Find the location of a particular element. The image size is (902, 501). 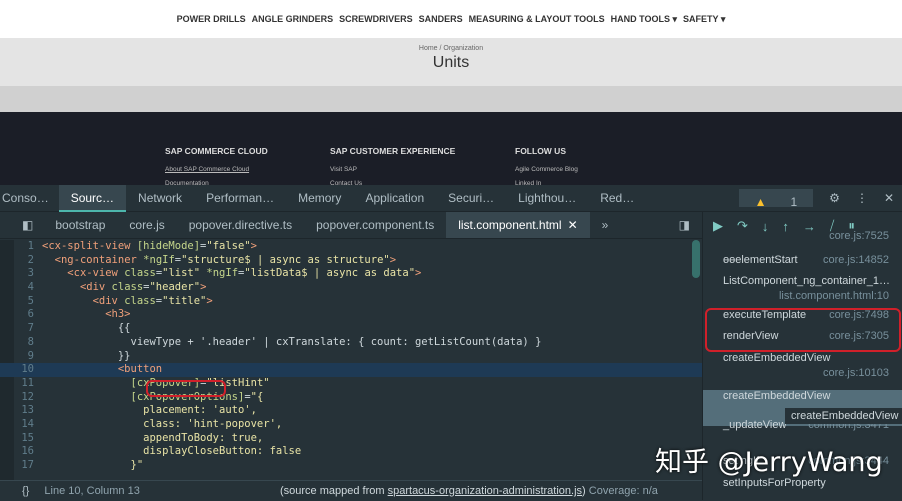

call-frame: core.js:7525 is located at coordinates (802, 242).